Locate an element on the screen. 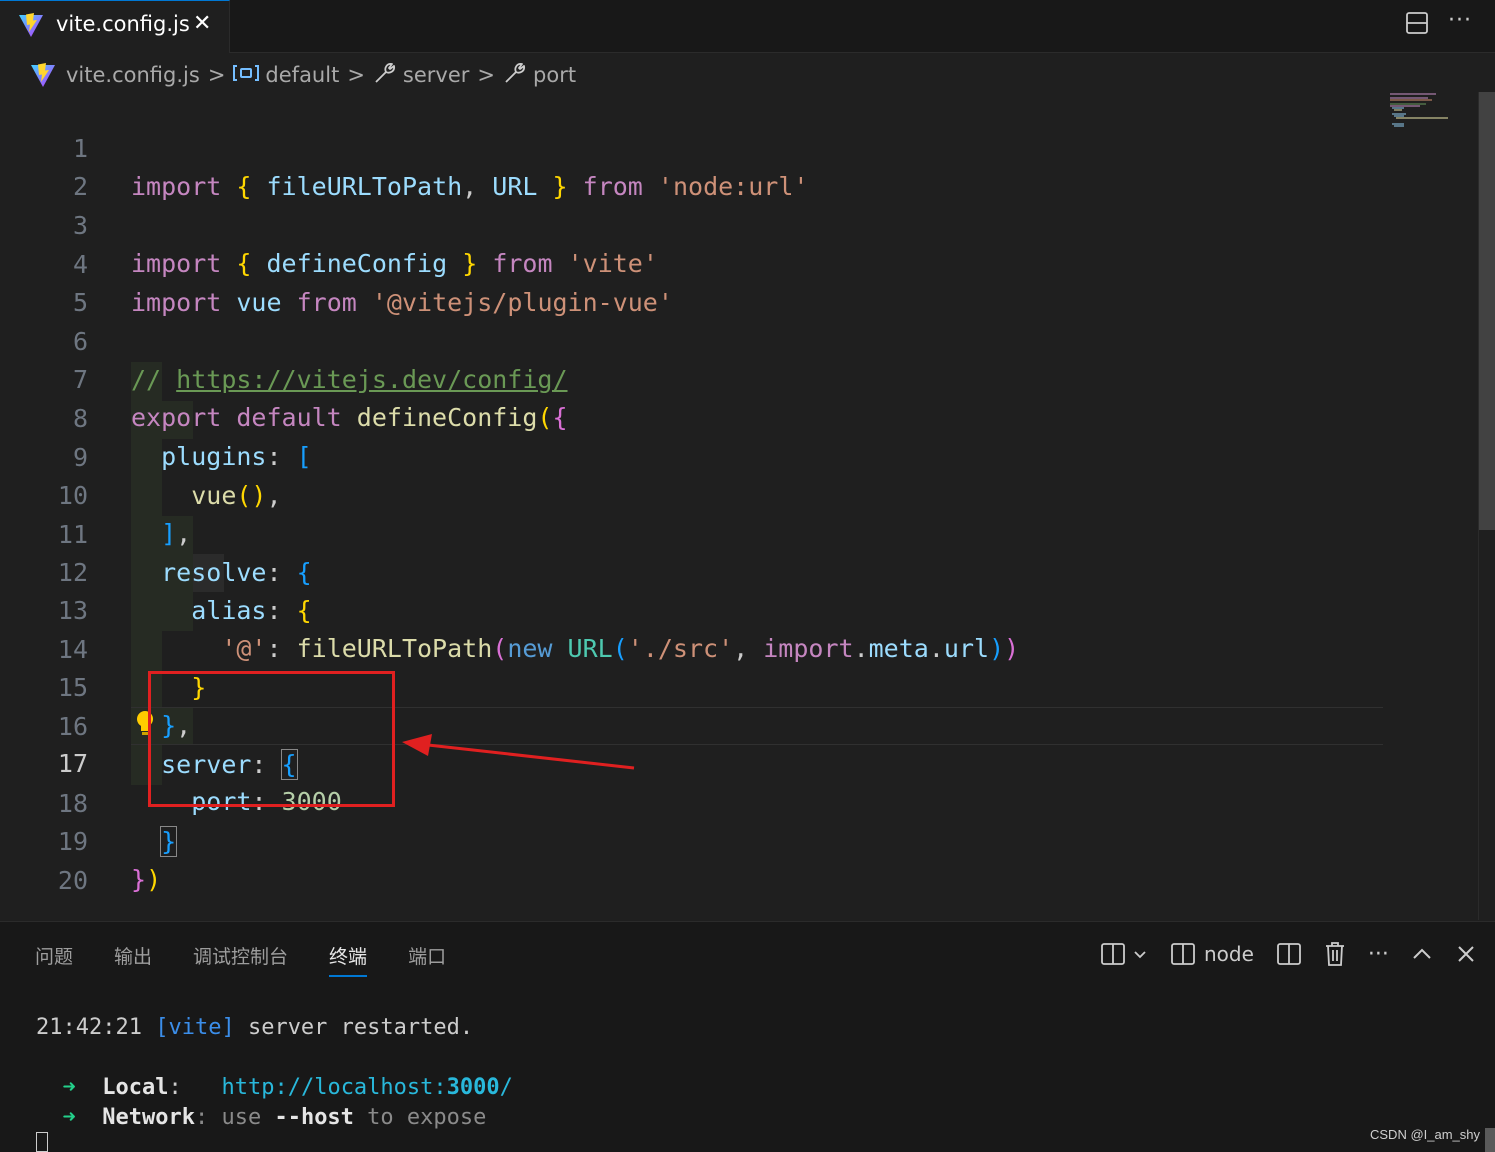  breadcrumb-default: default is located at coordinates (302, 75).